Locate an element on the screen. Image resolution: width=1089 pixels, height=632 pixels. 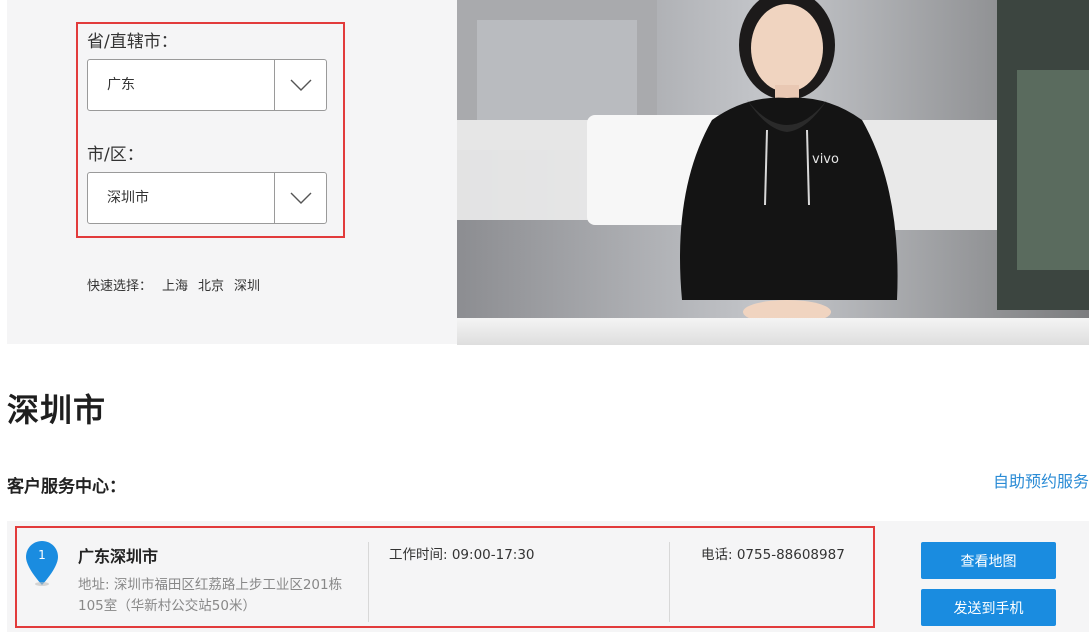
brand-logo: vivo is located at coordinates (825, 159).